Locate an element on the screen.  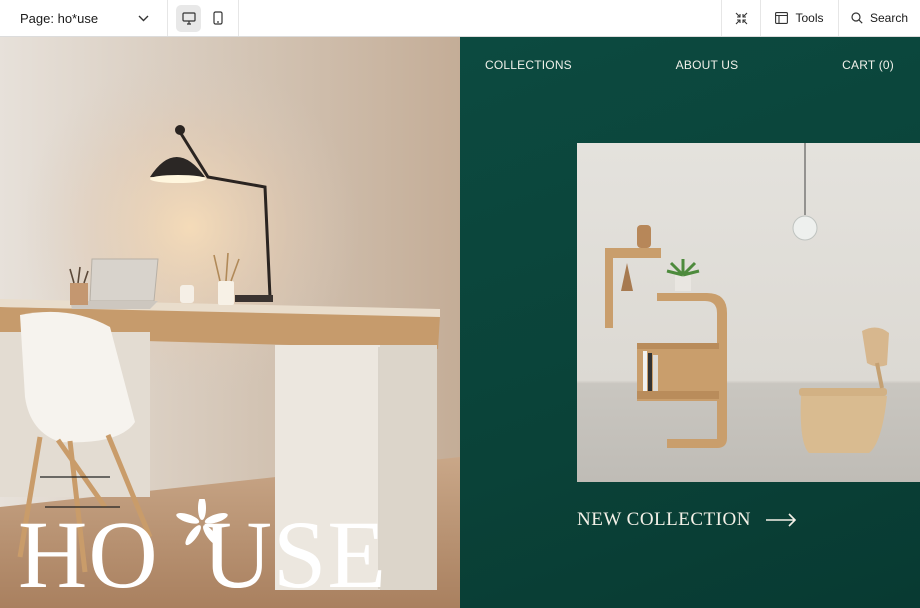
nav-collections-link: COLLECTIONS is located at coordinates (528, 65).